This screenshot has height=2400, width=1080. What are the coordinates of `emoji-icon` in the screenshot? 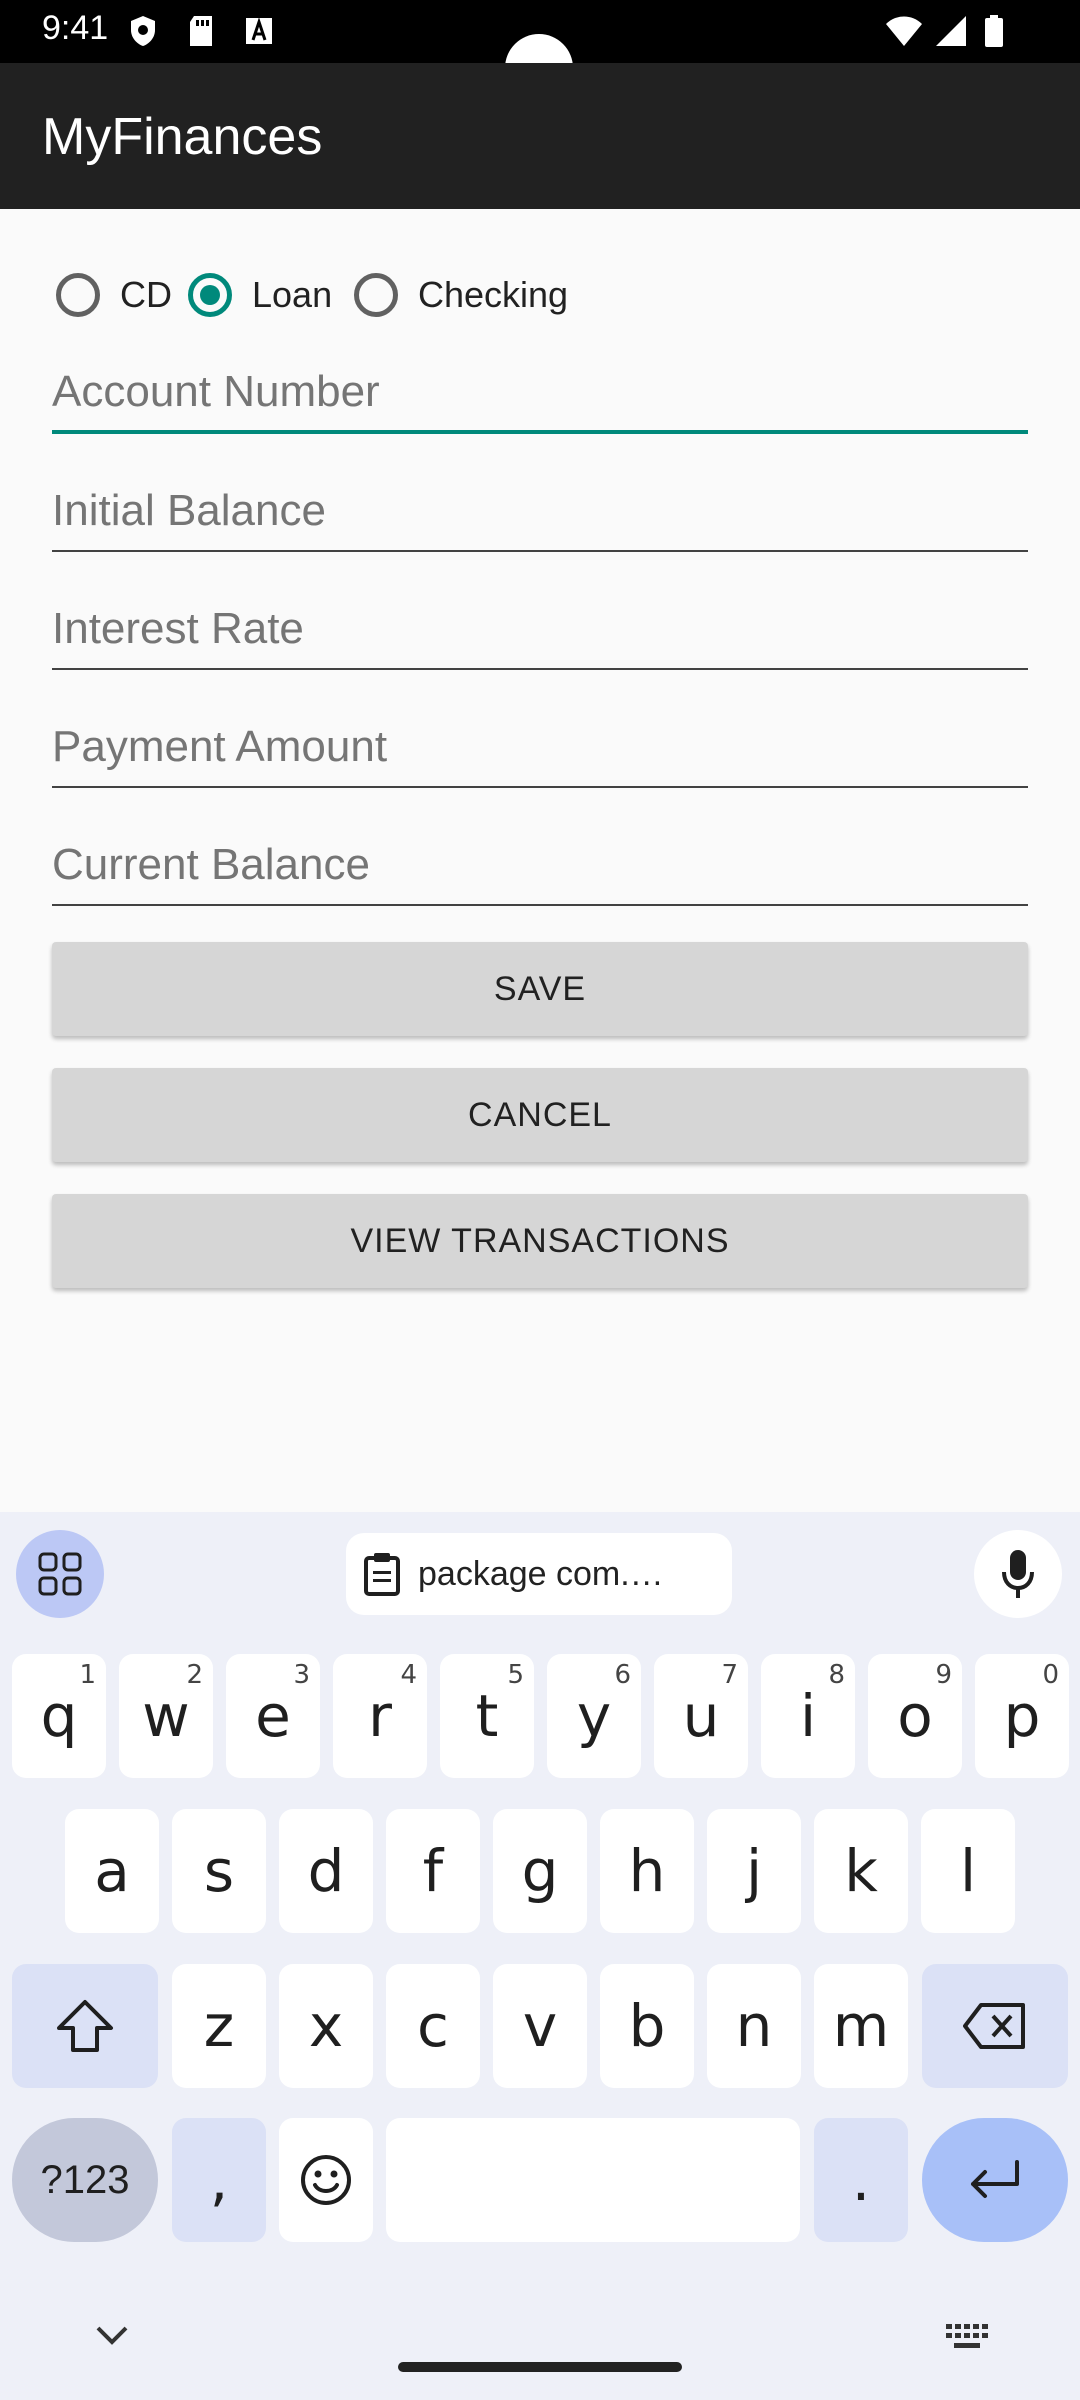 It's located at (326, 2180).